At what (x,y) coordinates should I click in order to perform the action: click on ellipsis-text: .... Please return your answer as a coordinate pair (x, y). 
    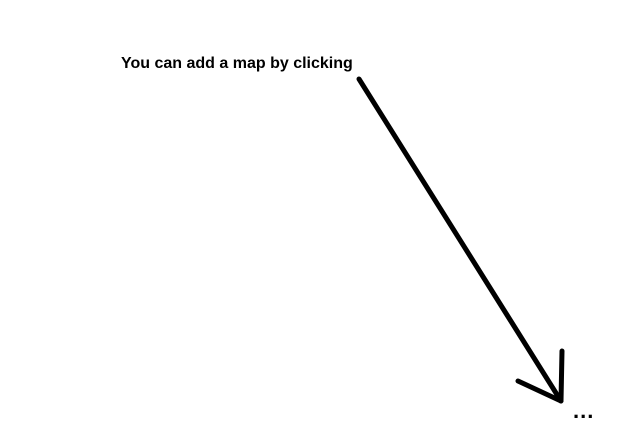
    Looking at the image, I should click on (584, 410).